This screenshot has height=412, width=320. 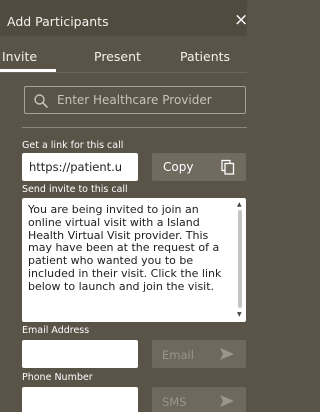 I want to click on phone-field, so click(x=80, y=399).